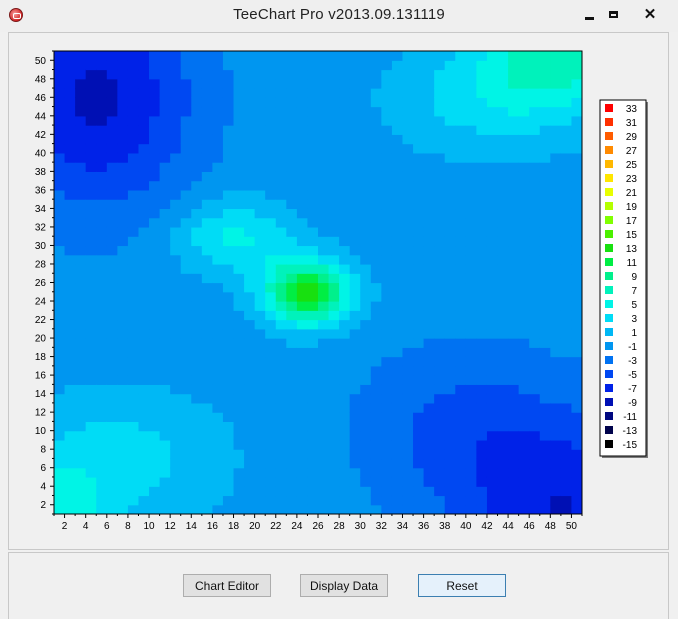 The width and height of the screenshot is (678, 619). I want to click on minimize-icon, so click(589, 18).